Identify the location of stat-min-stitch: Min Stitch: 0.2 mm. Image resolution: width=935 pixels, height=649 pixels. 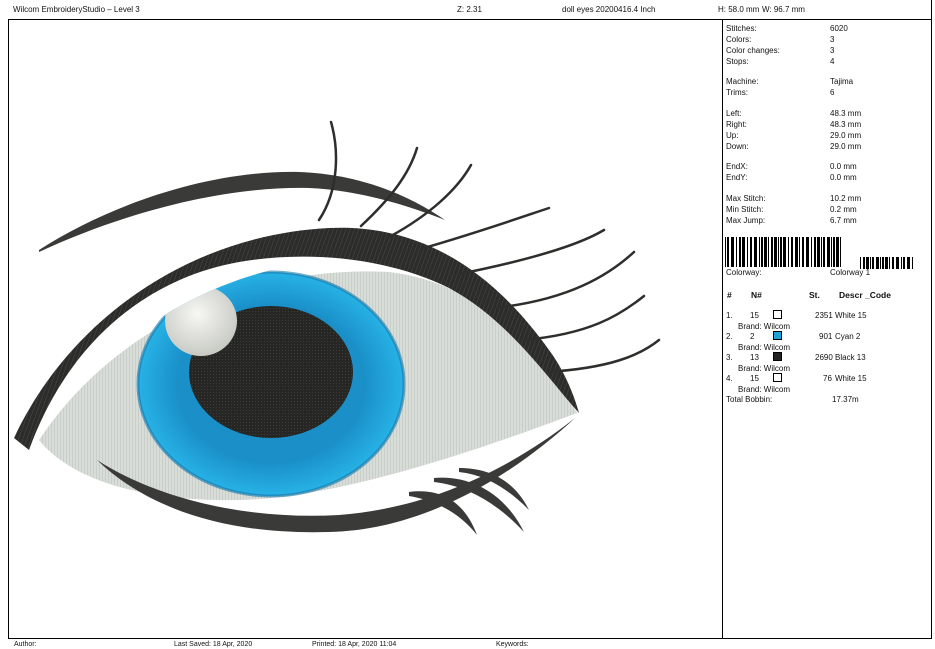
(791, 209).